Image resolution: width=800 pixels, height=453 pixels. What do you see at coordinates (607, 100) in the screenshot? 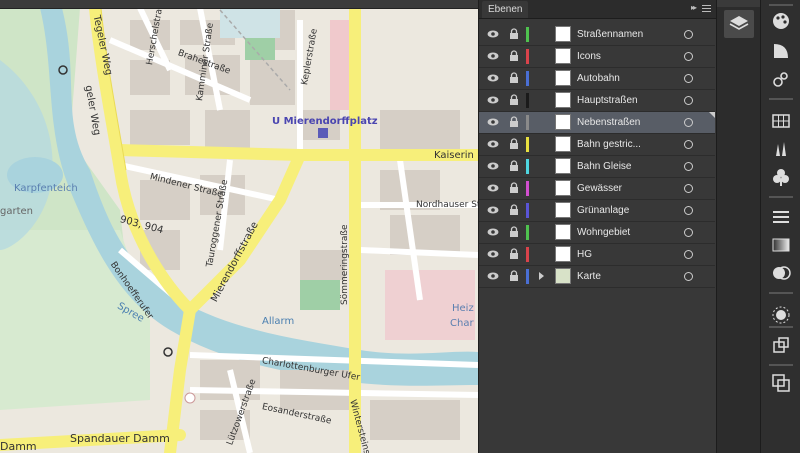
I see `layer-name: Hauptstraßen` at bounding box center [607, 100].